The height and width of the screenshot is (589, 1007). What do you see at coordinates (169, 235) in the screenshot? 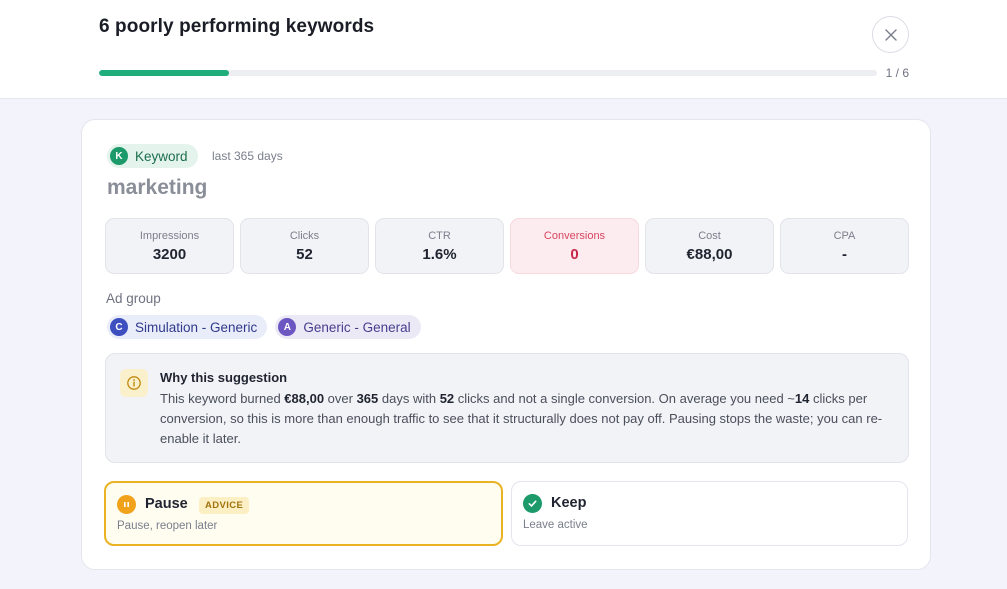
I see `metric-label: Impressions` at bounding box center [169, 235].